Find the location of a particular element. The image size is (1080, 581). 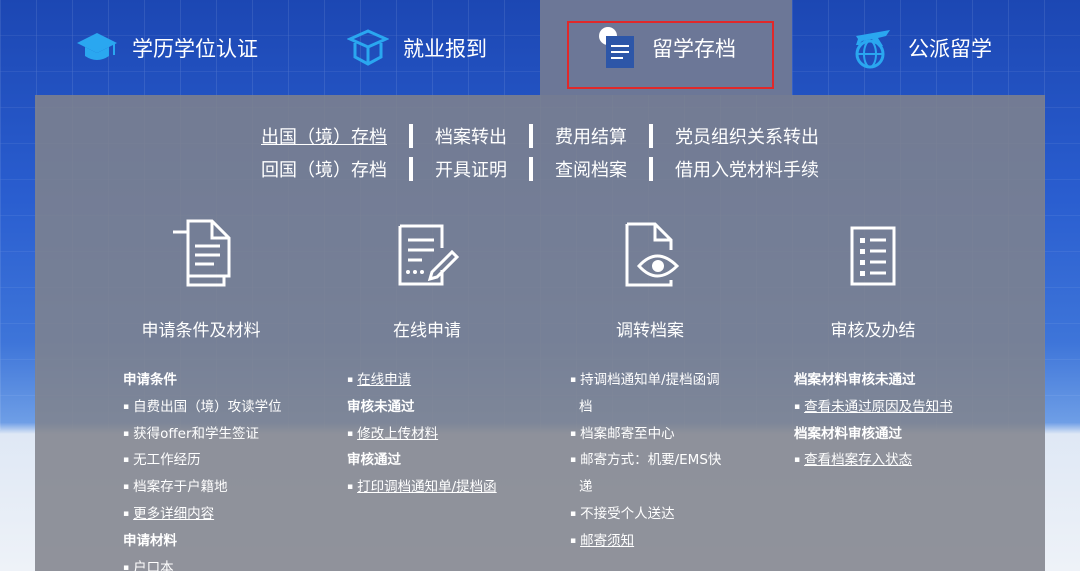

list-item: 档案邮寄至中心 is located at coordinates (645, 434).